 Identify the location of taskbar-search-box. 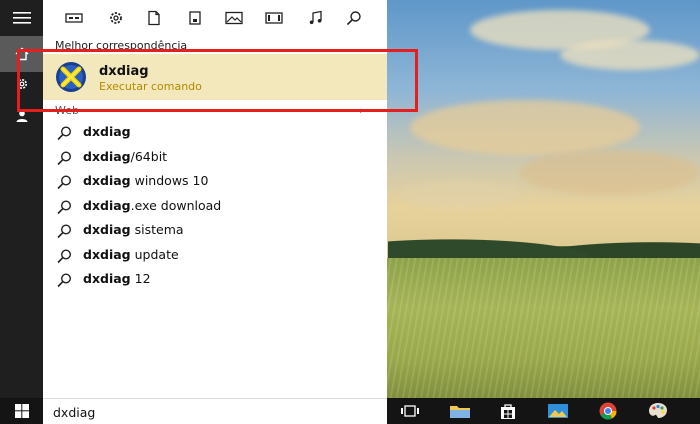
(215, 411).